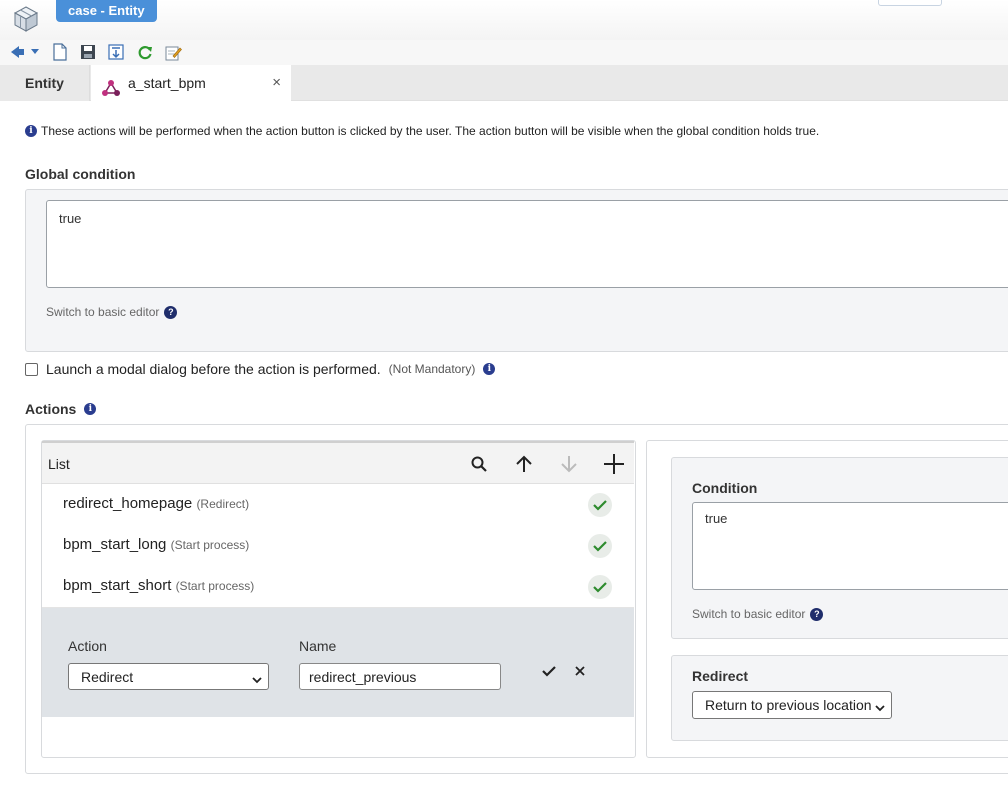 The height and width of the screenshot is (792, 1008). I want to click on add-icon, so click(614, 464).